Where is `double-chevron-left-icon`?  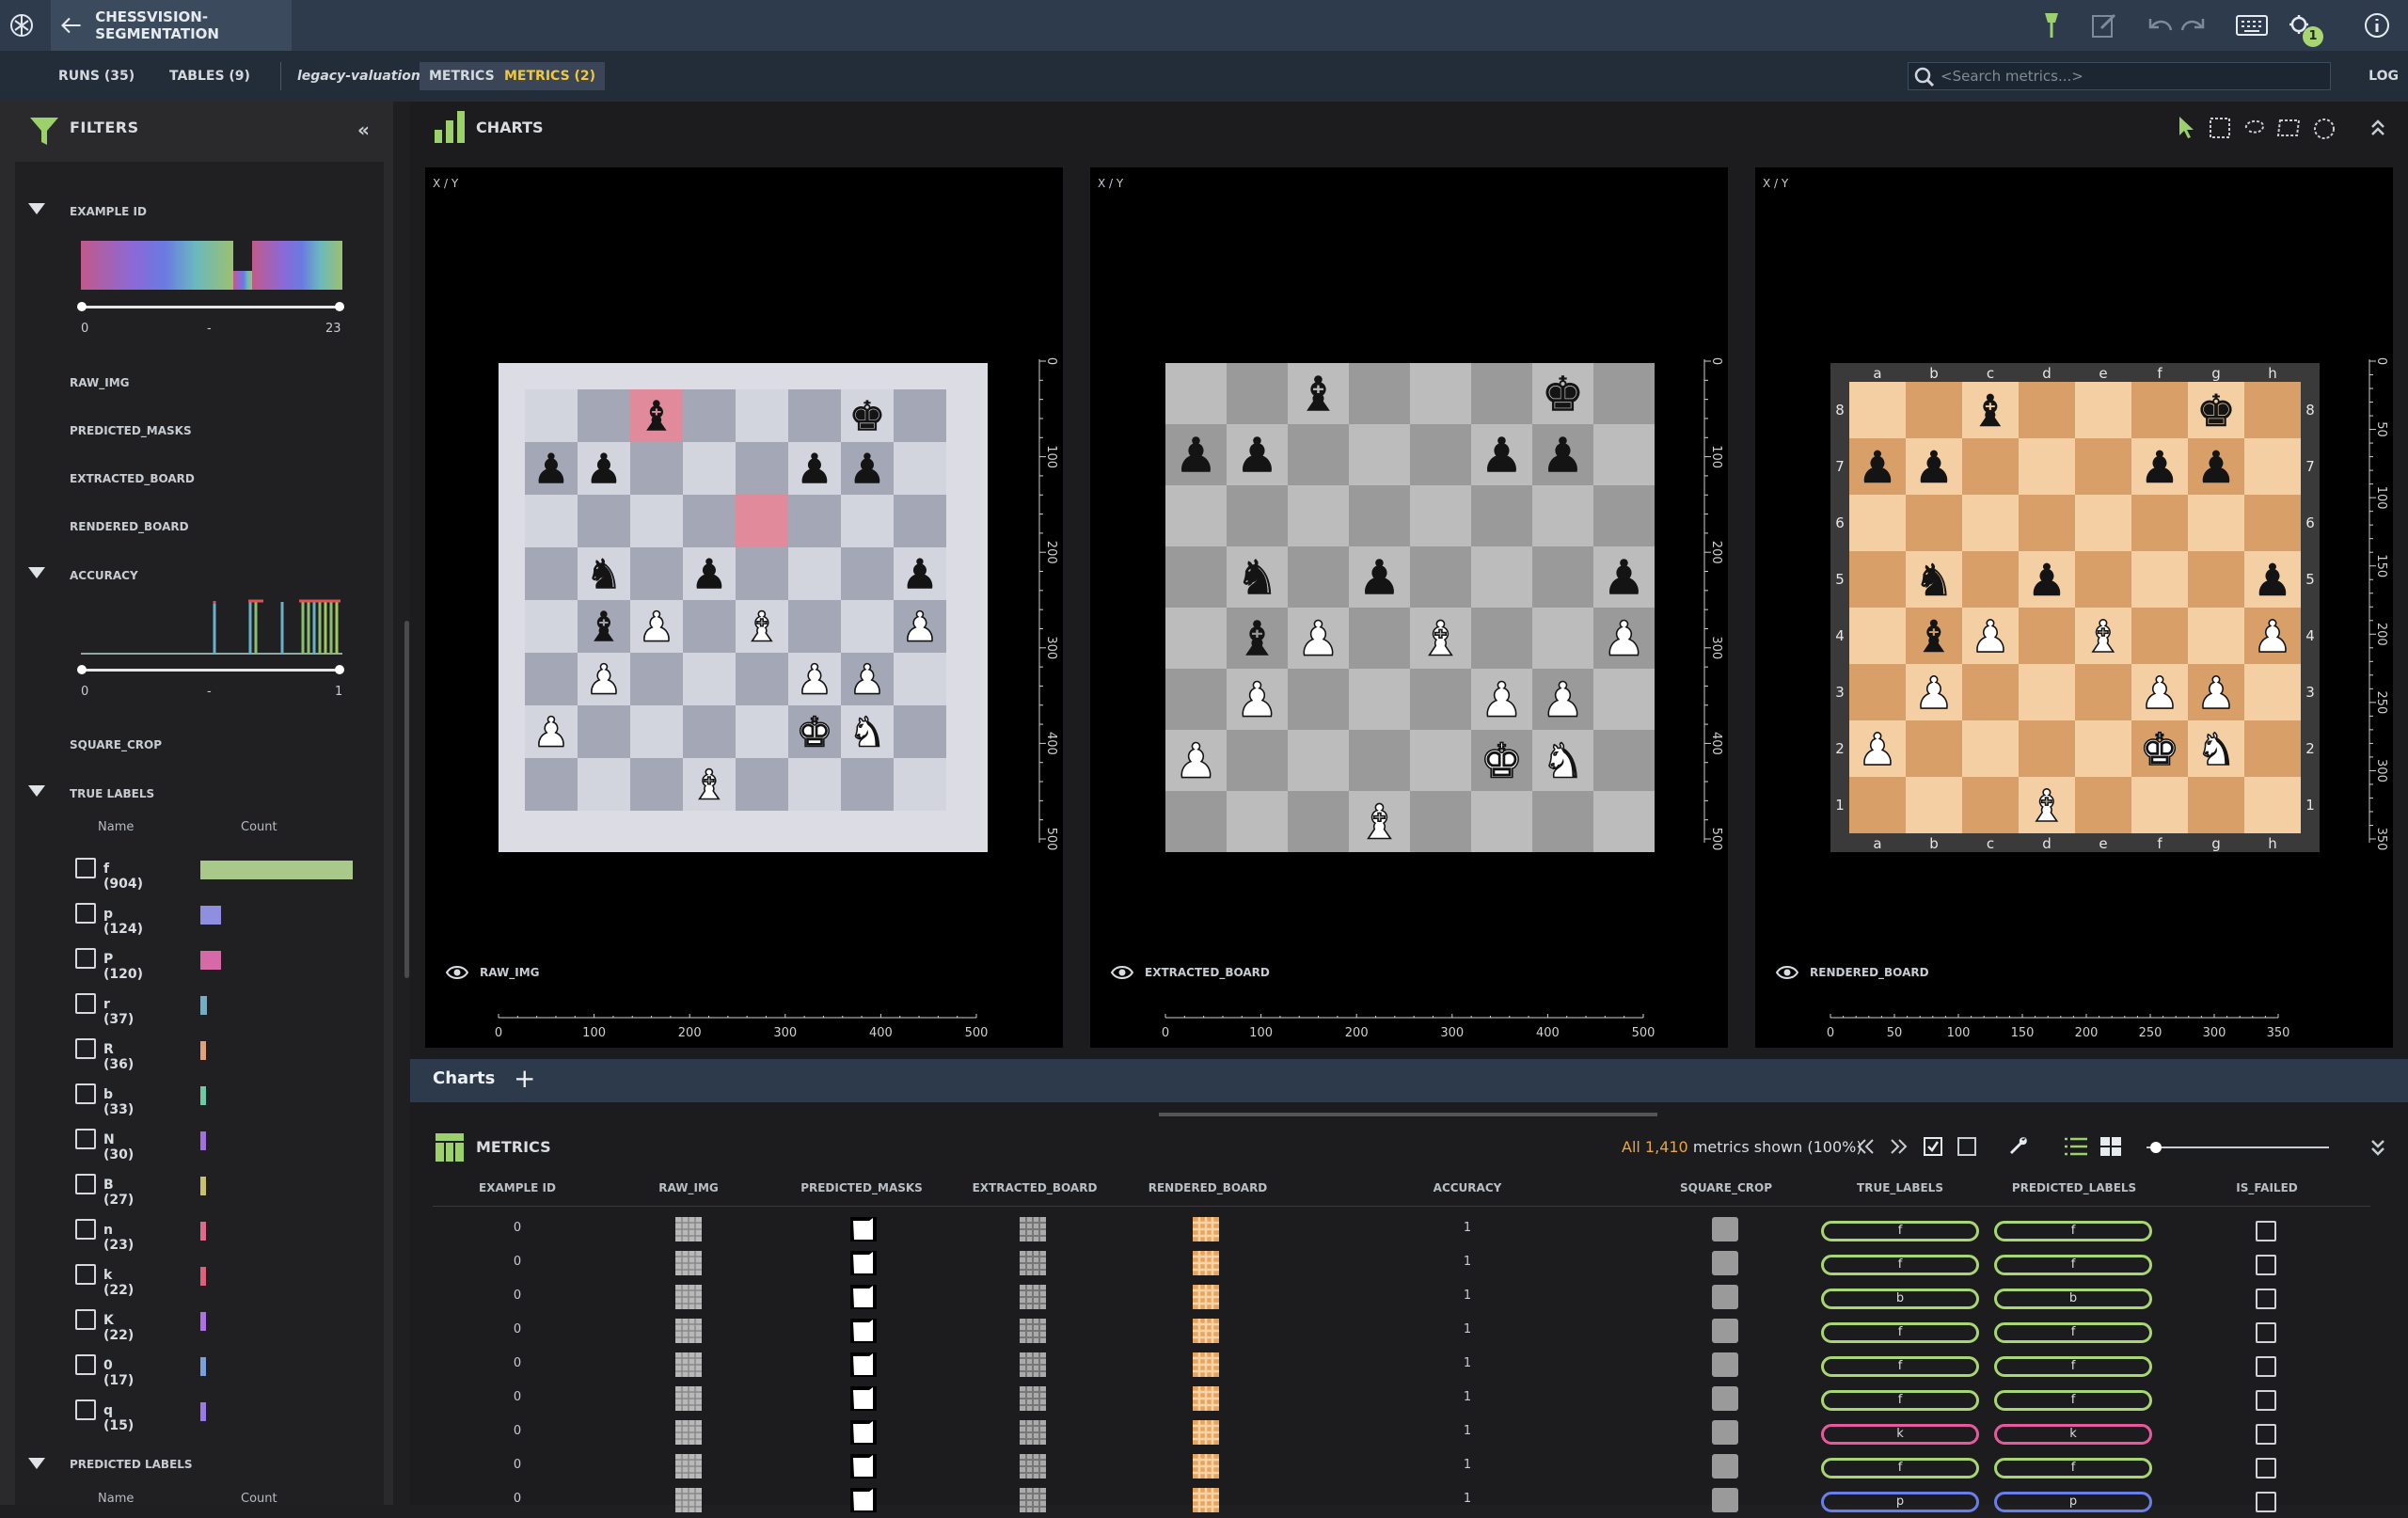 double-chevron-left-icon is located at coordinates (1866, 1146).